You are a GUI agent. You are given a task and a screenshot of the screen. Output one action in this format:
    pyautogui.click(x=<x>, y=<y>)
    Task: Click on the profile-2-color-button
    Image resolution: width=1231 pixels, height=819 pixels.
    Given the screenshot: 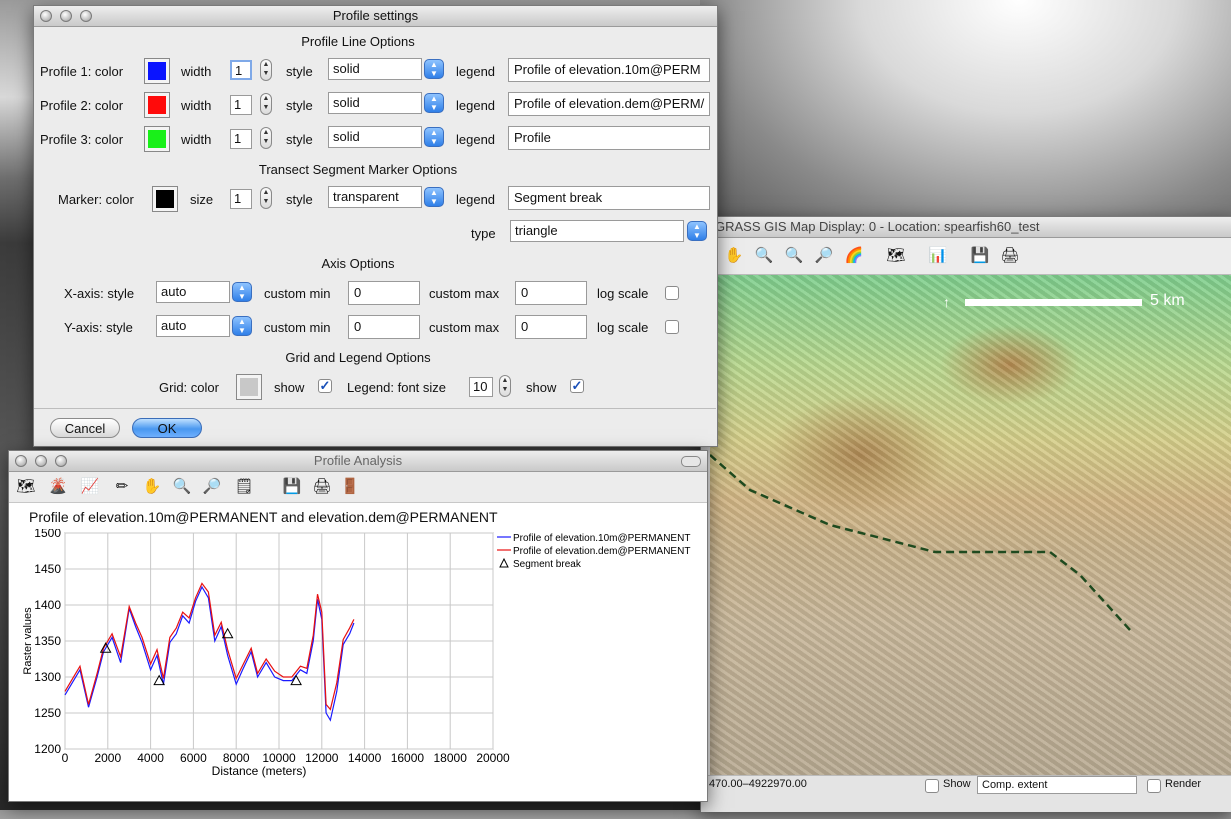 What is the action you would take?
    pyautogui.click(x=157, y=105)
    